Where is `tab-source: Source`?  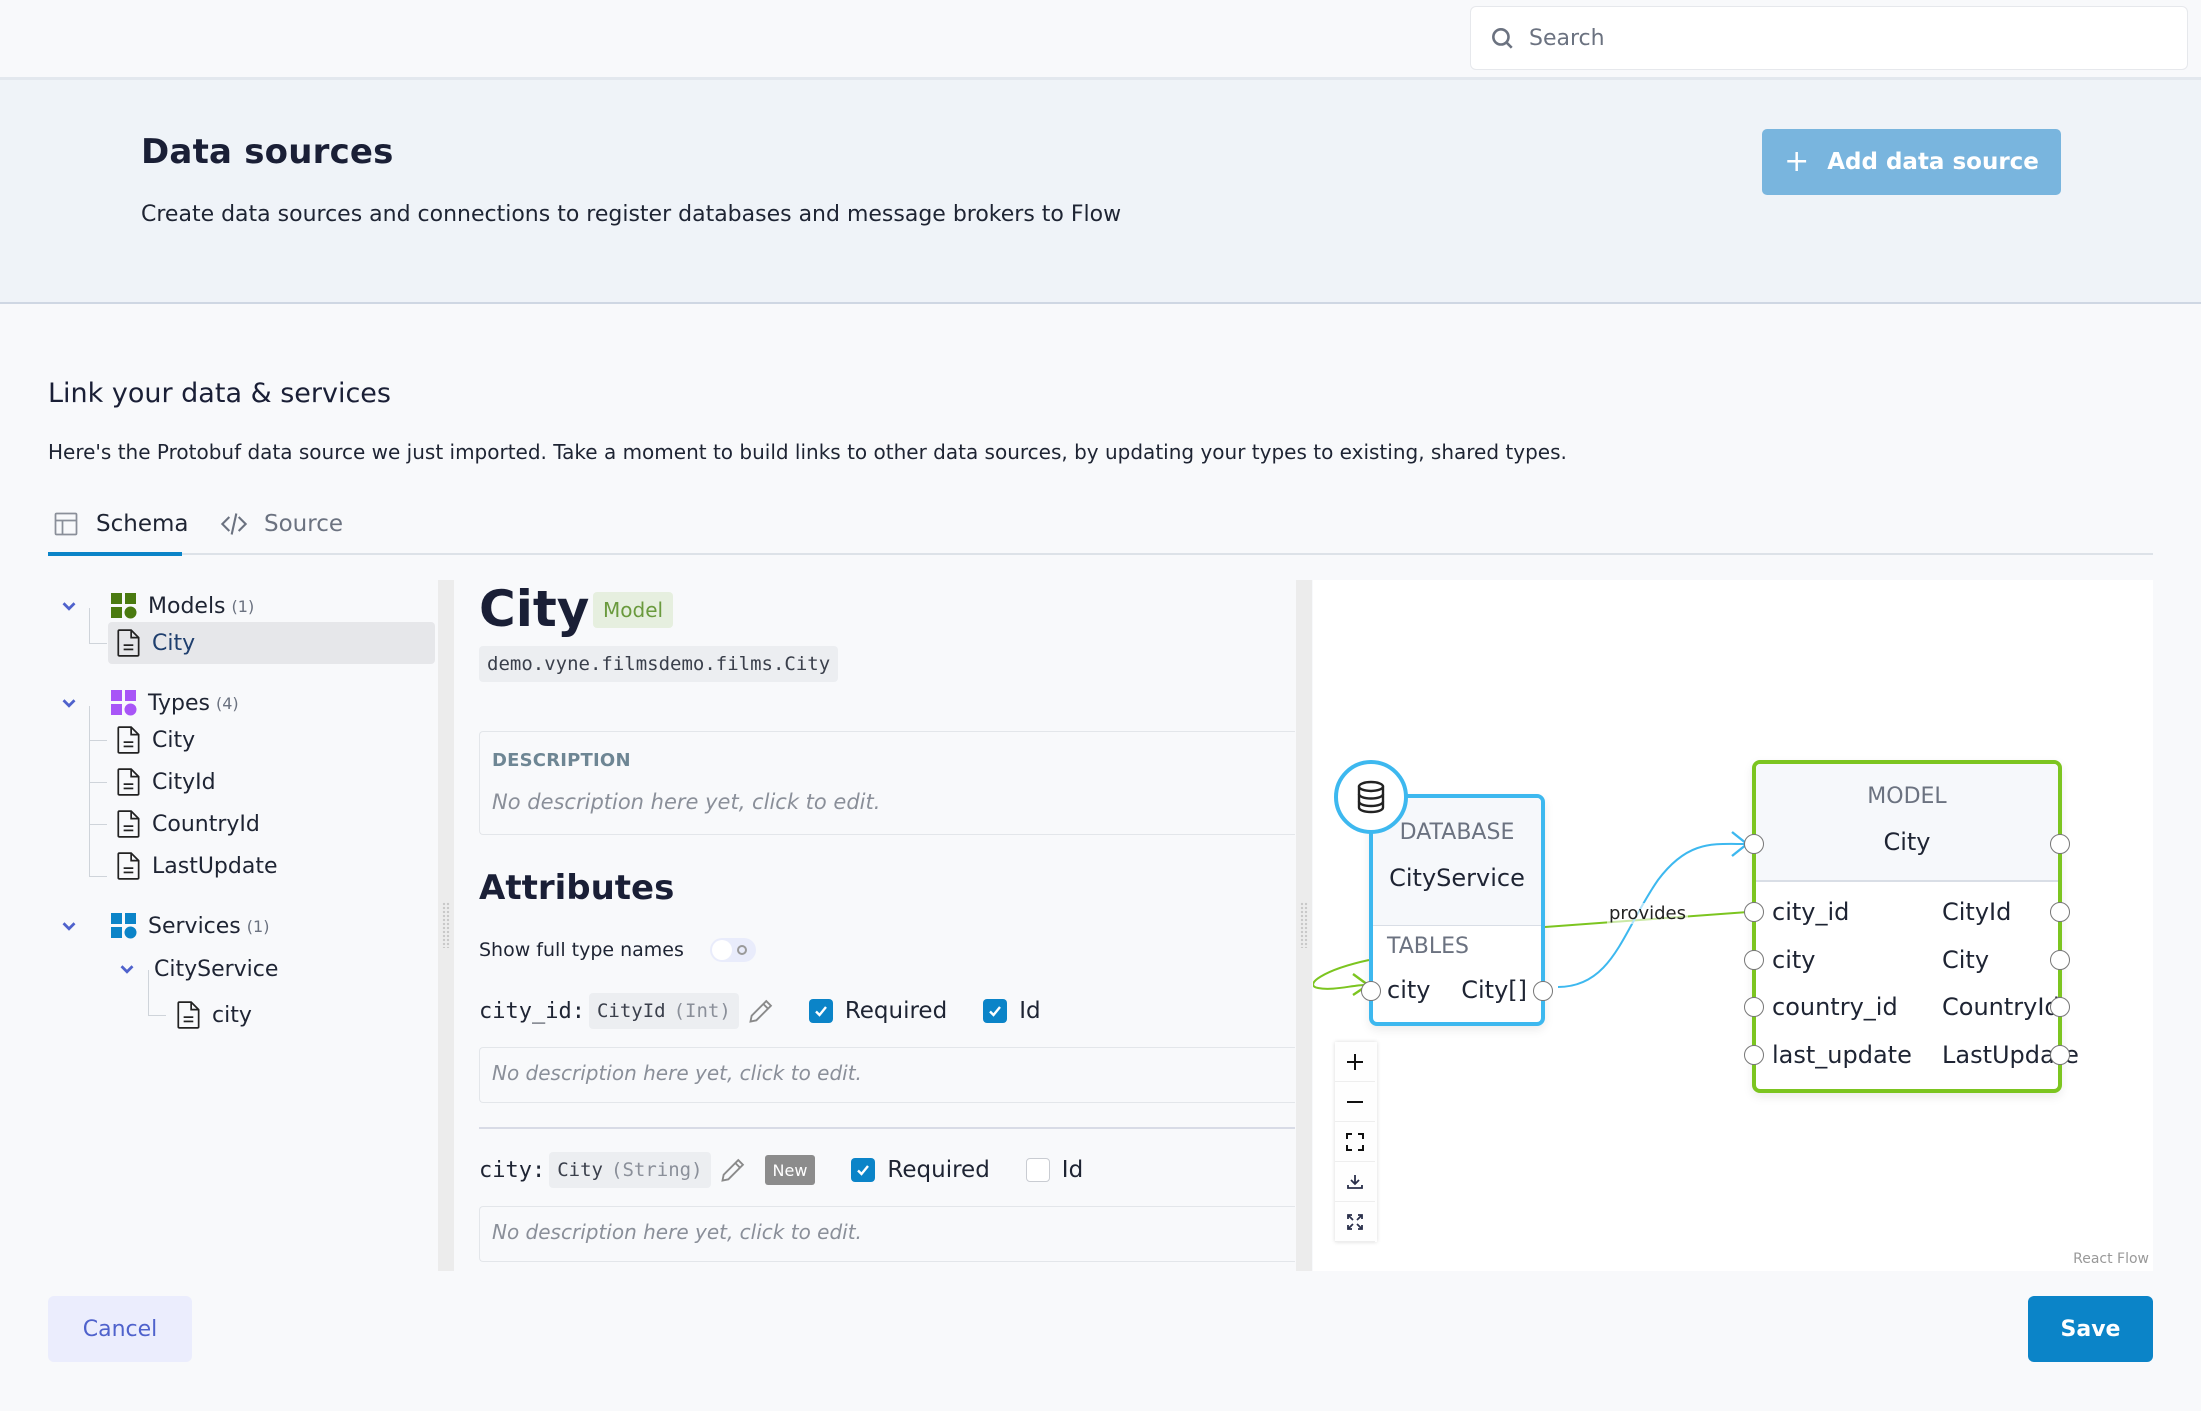 tab-source: Source is located at coordinates (281, 524).